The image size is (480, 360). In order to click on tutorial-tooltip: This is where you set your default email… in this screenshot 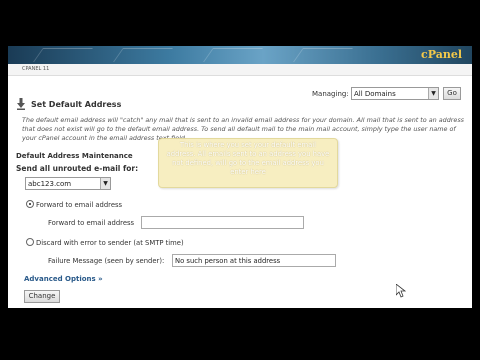, I will do `click(248, 163)`.